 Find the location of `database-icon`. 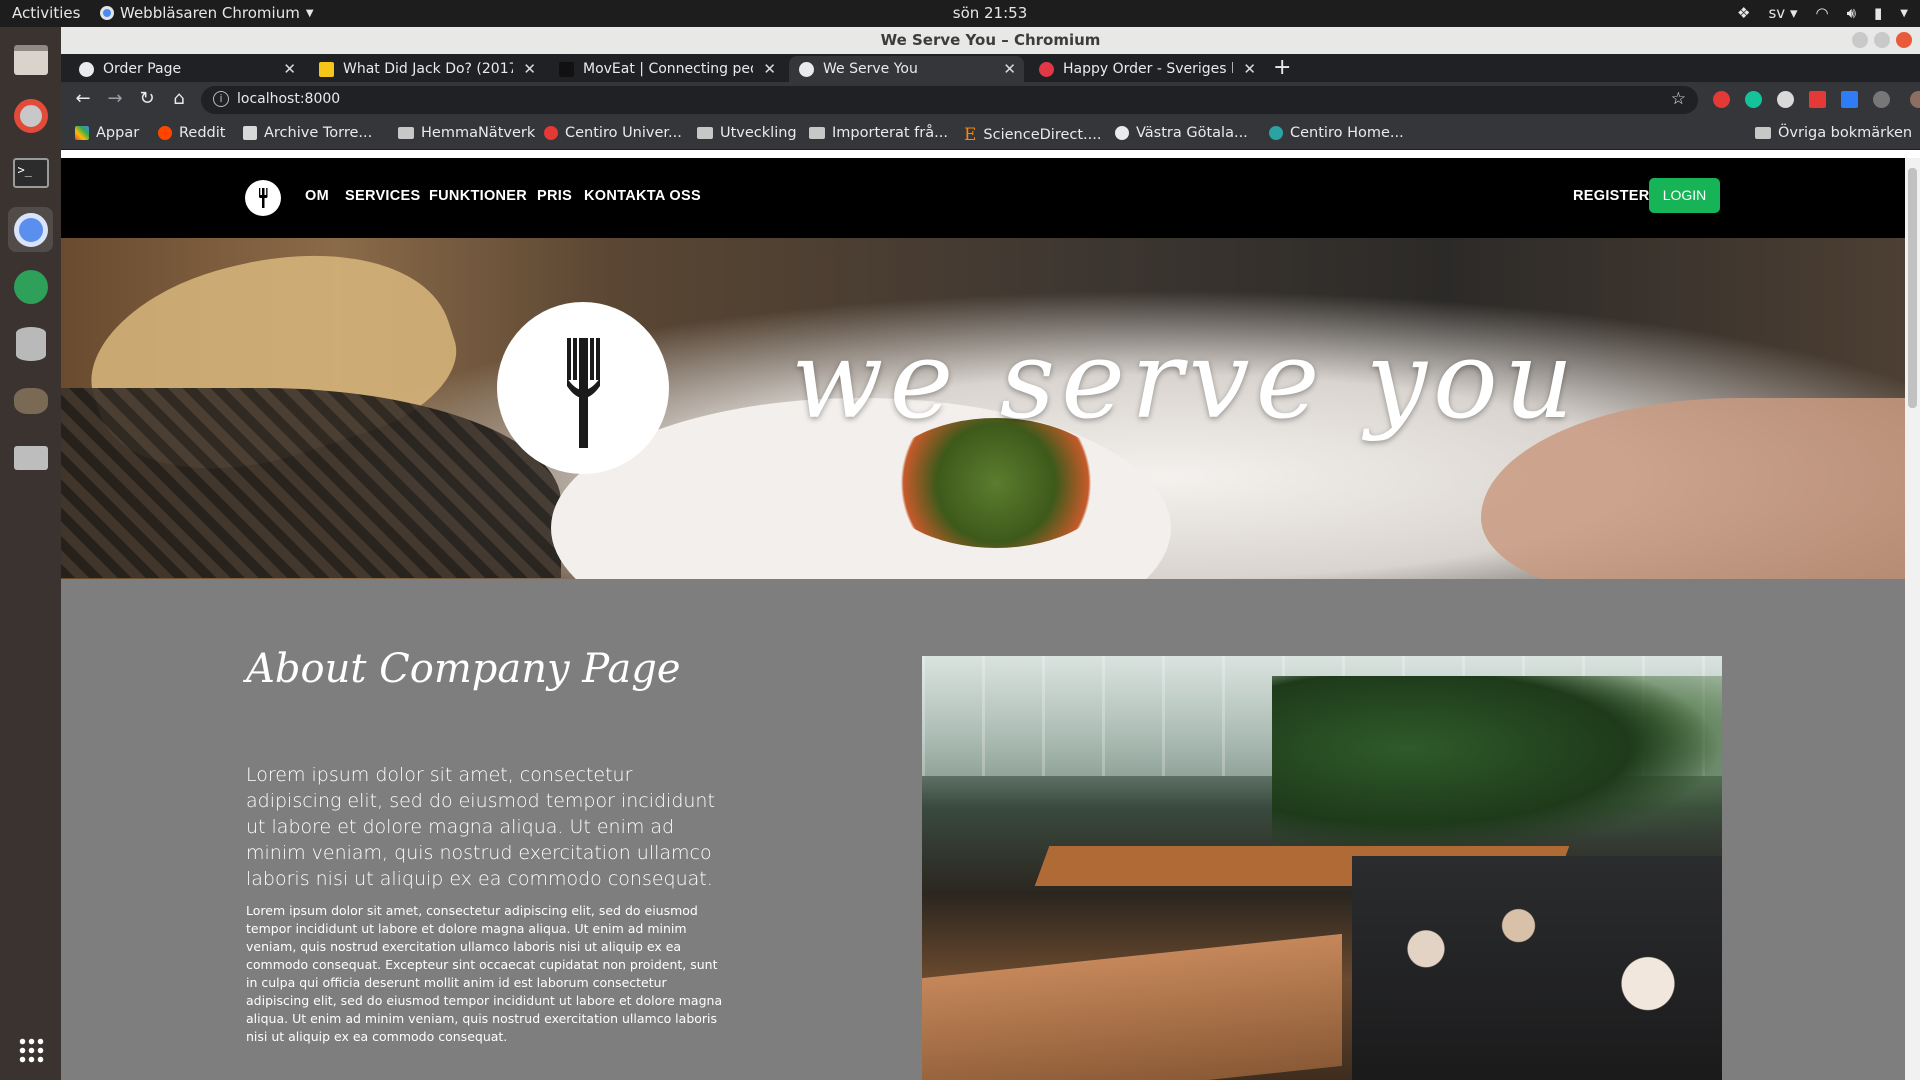

database-icon is located at coordinates (30, 343).